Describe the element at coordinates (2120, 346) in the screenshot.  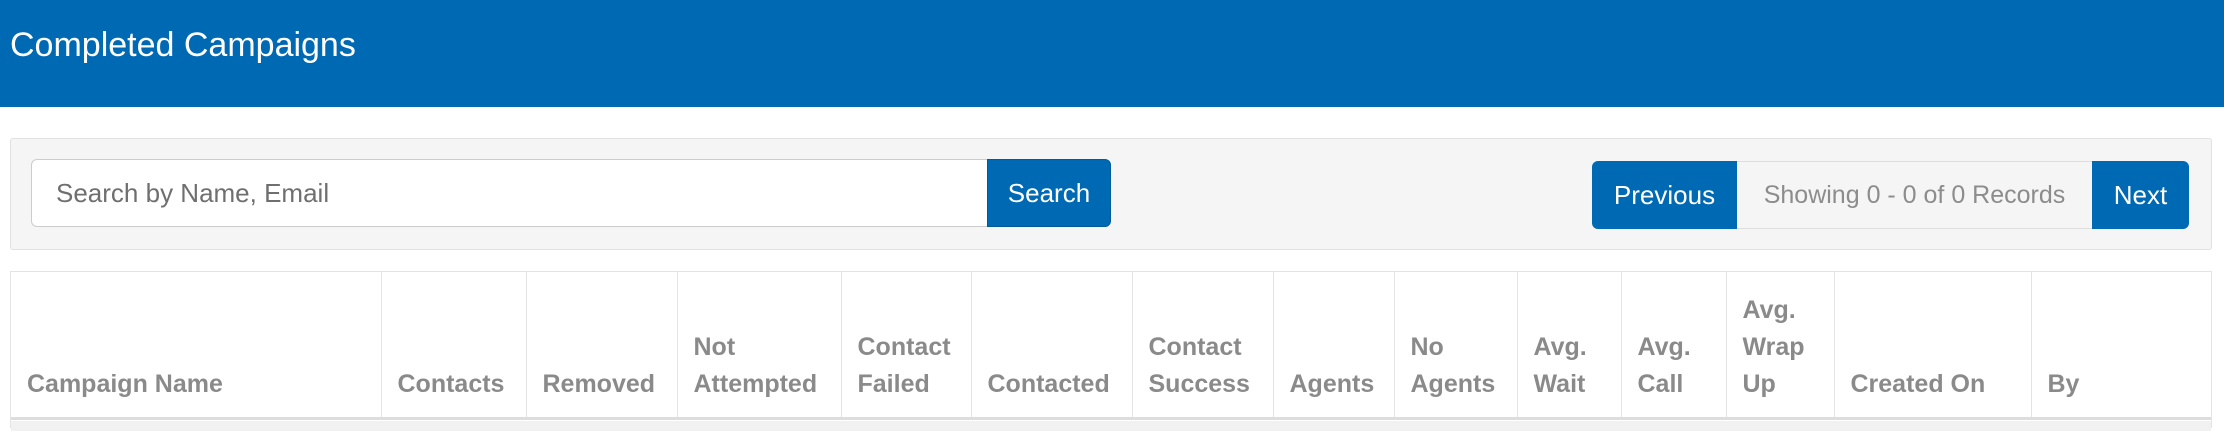
I see `column-header-by: By` at that location.